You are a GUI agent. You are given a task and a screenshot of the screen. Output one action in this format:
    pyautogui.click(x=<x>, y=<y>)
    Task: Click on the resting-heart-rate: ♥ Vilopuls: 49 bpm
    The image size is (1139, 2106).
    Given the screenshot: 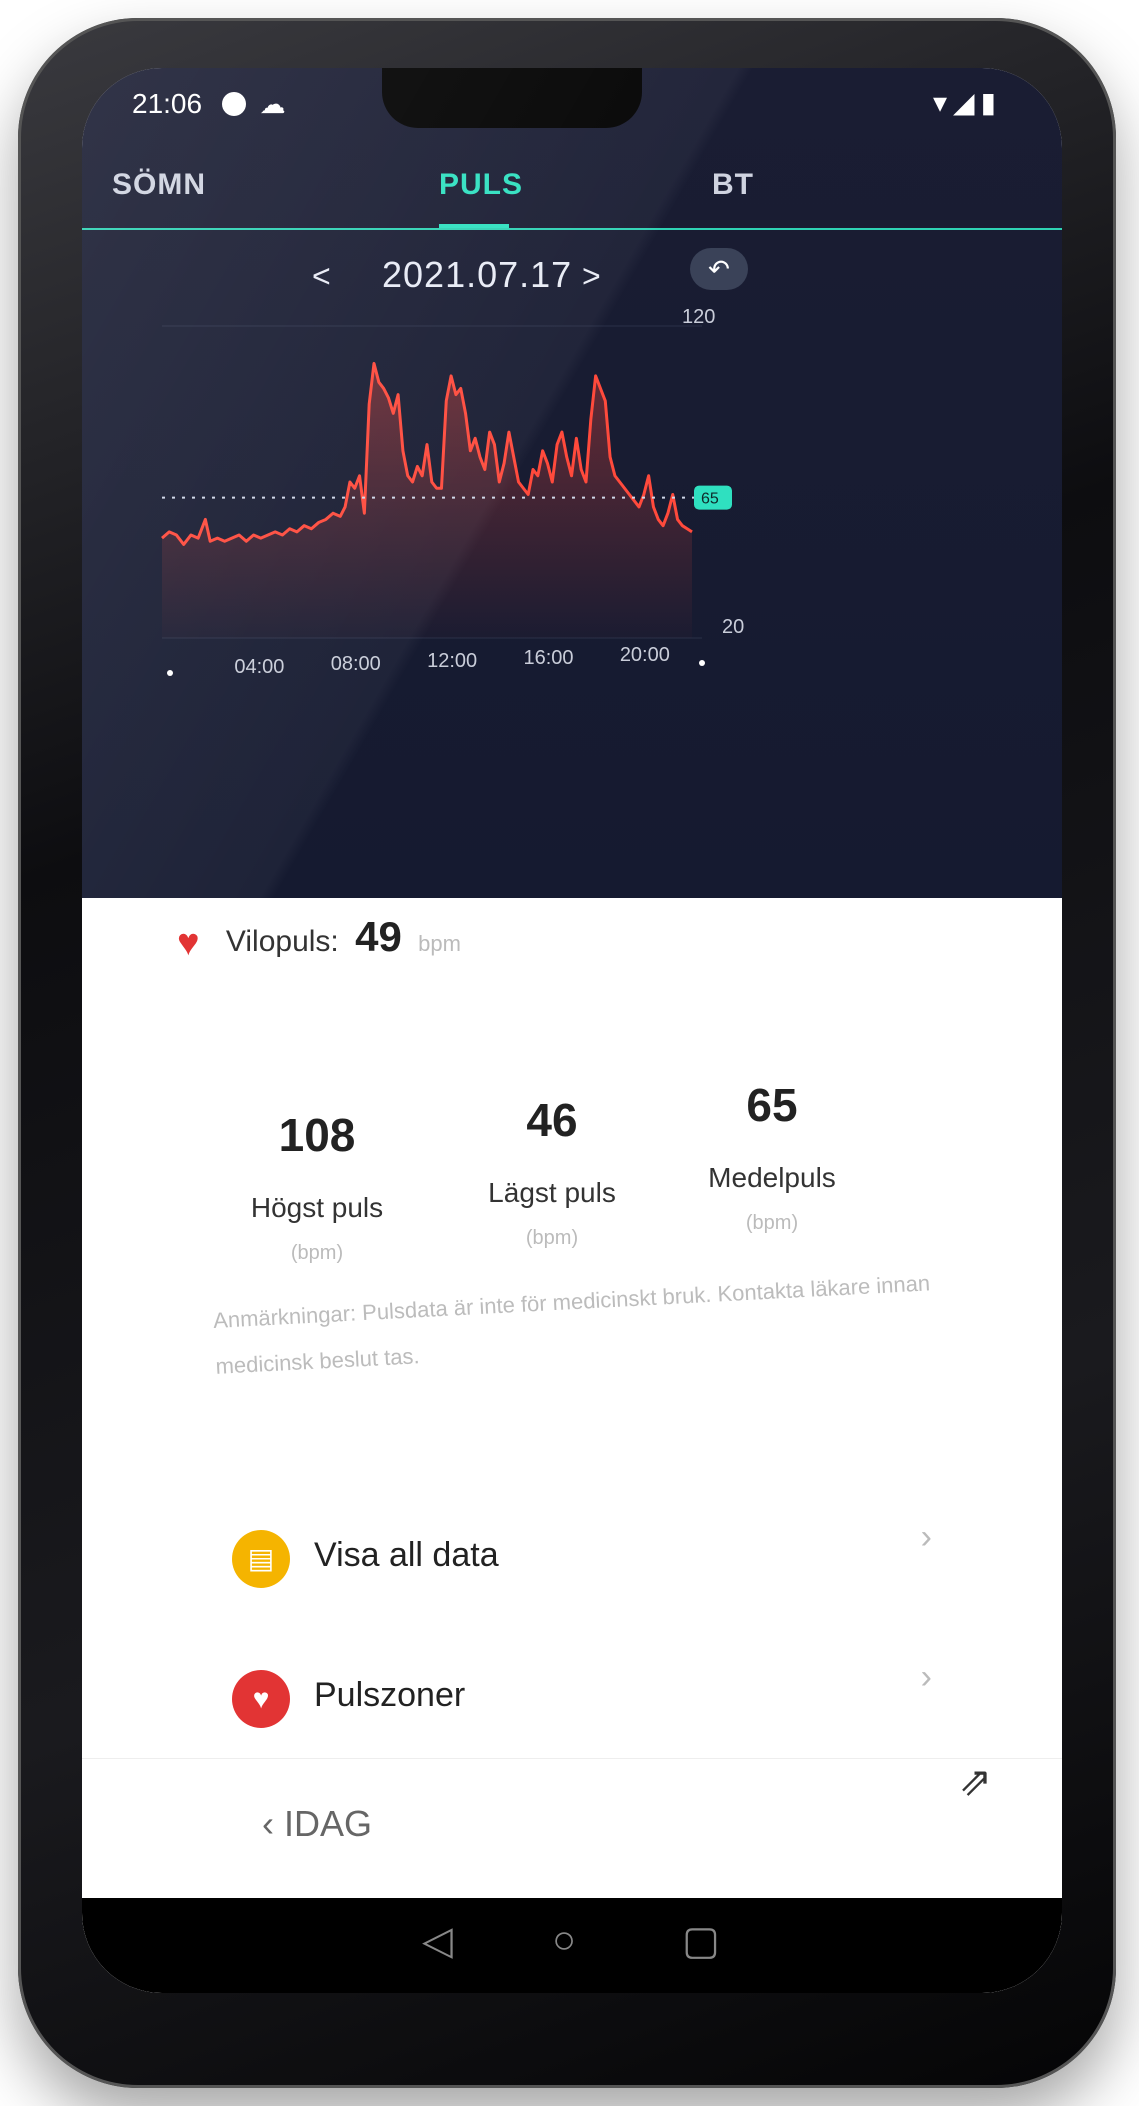 What is the action you would take?
    pyautogui.click(x=319, y=939)
    